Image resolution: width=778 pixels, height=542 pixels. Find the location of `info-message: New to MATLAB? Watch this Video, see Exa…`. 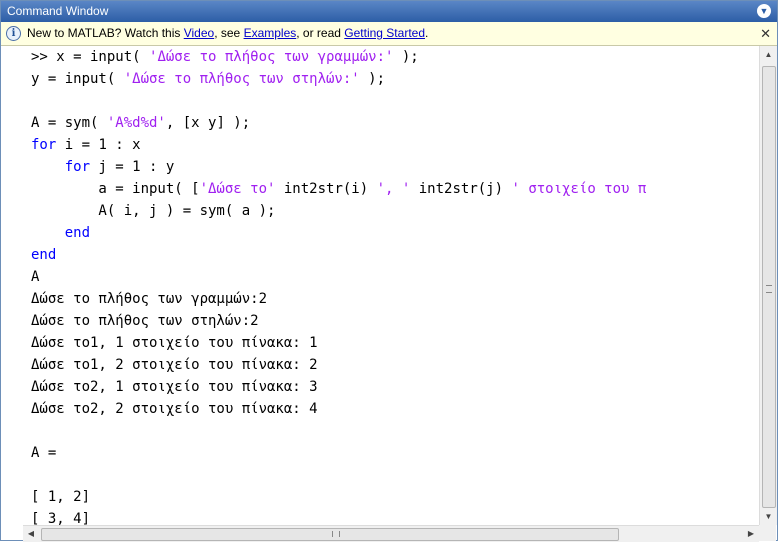

info-message: New to MATLAB? Watch this Video, see Exa… is located at coordinates (227, 33).